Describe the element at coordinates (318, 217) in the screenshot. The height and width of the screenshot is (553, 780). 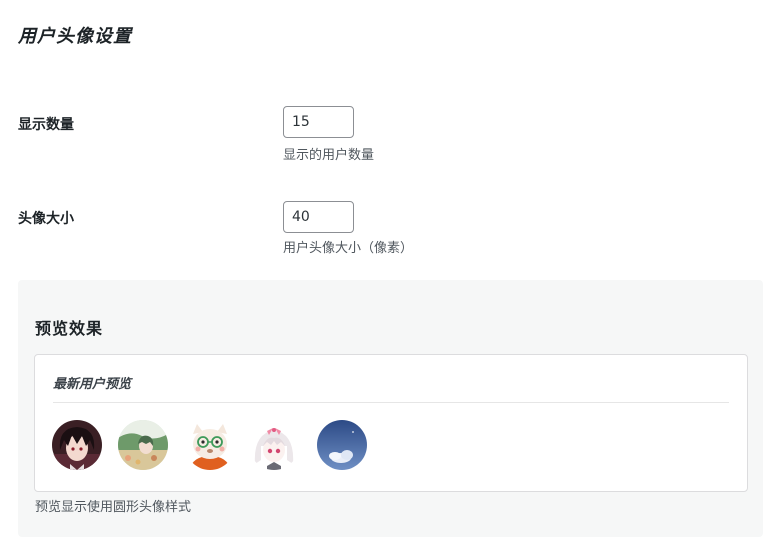
I see `avatar-size-input` at that location.